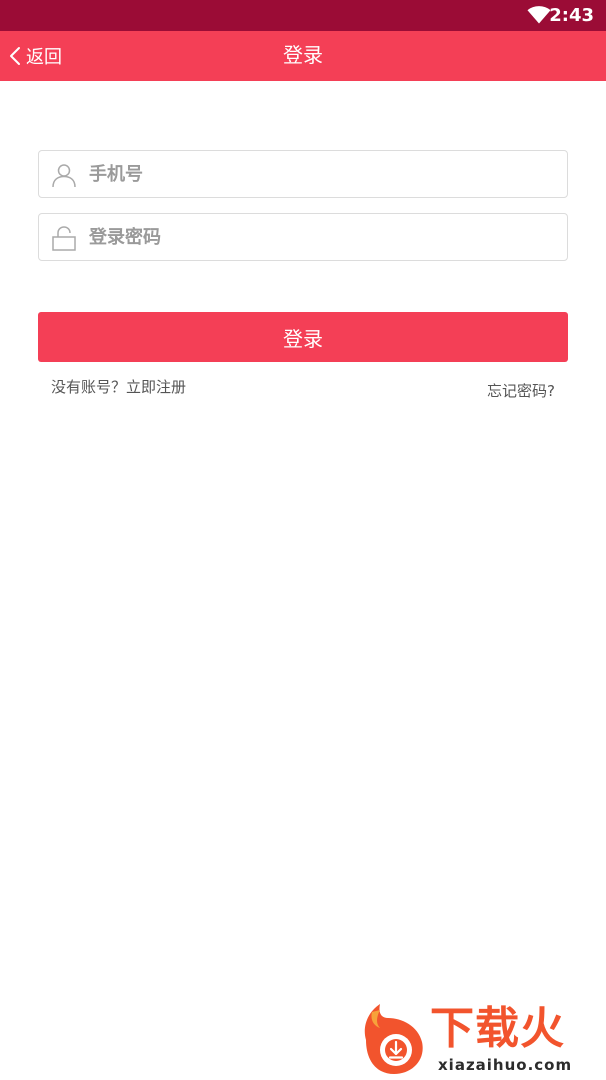  I want to click on back-label: 返回, so click(44, 57).